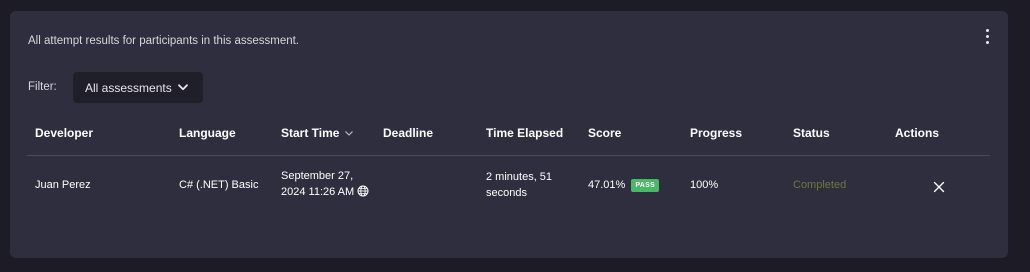 The width and height of the screenshot is (1030, 272). I want to click on filter-label: Filter:, so click(42, 87).